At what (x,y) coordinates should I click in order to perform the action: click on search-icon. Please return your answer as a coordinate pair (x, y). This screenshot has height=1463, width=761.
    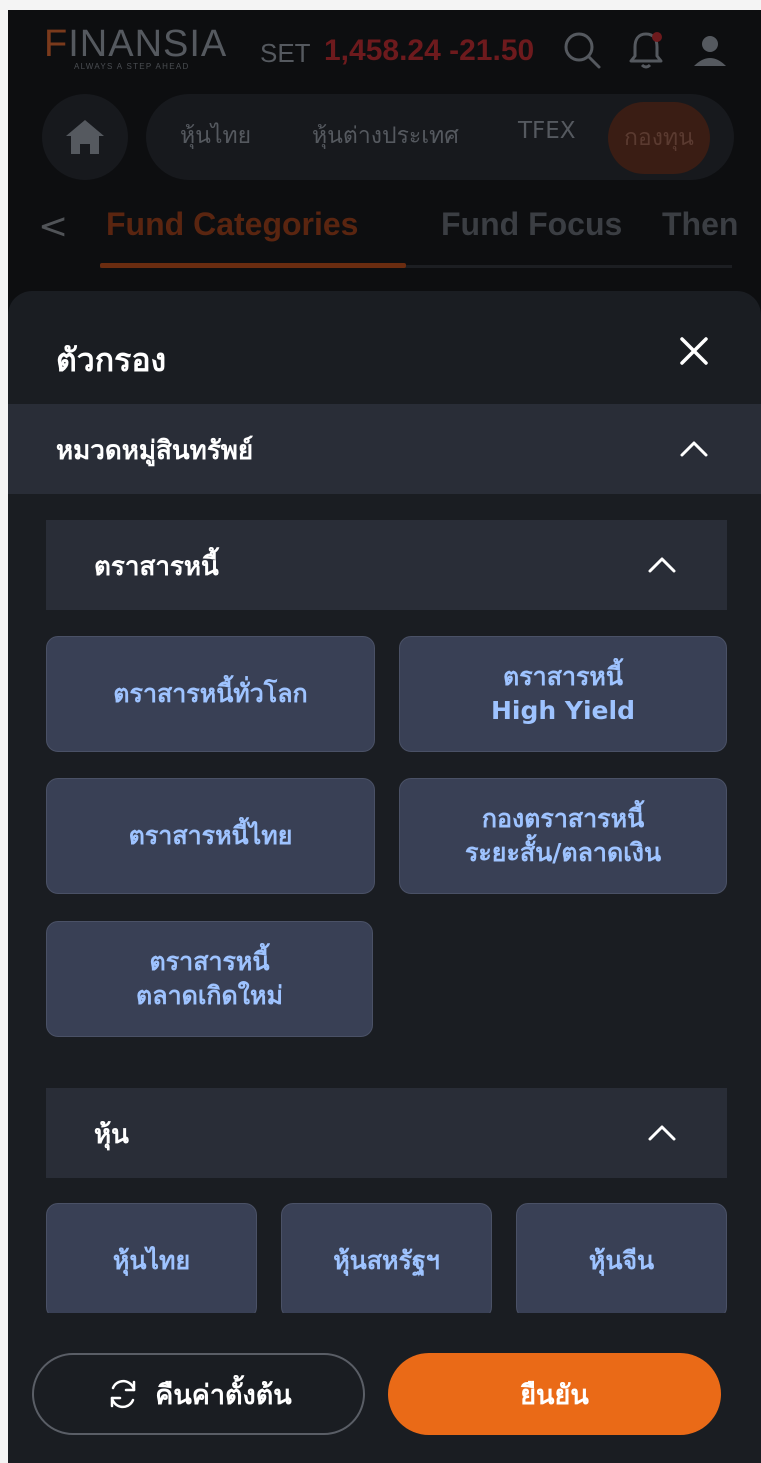
    Looking at the image, I should click on (582, 50).